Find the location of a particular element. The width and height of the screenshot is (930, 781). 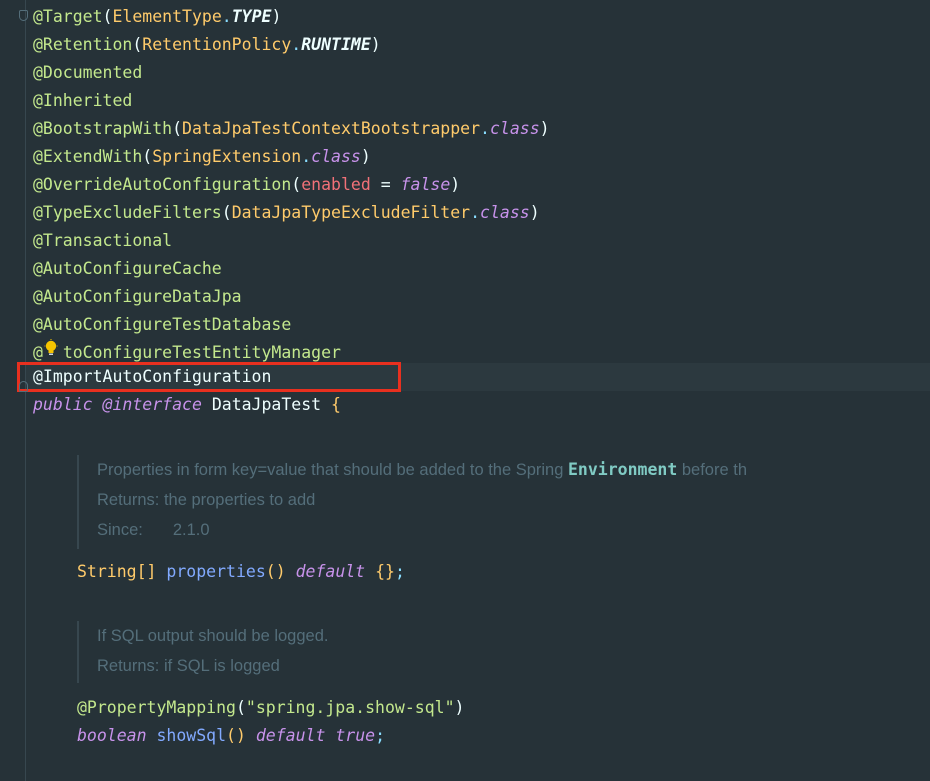

highlight-annotation-box is located at coordinates (209, 377).